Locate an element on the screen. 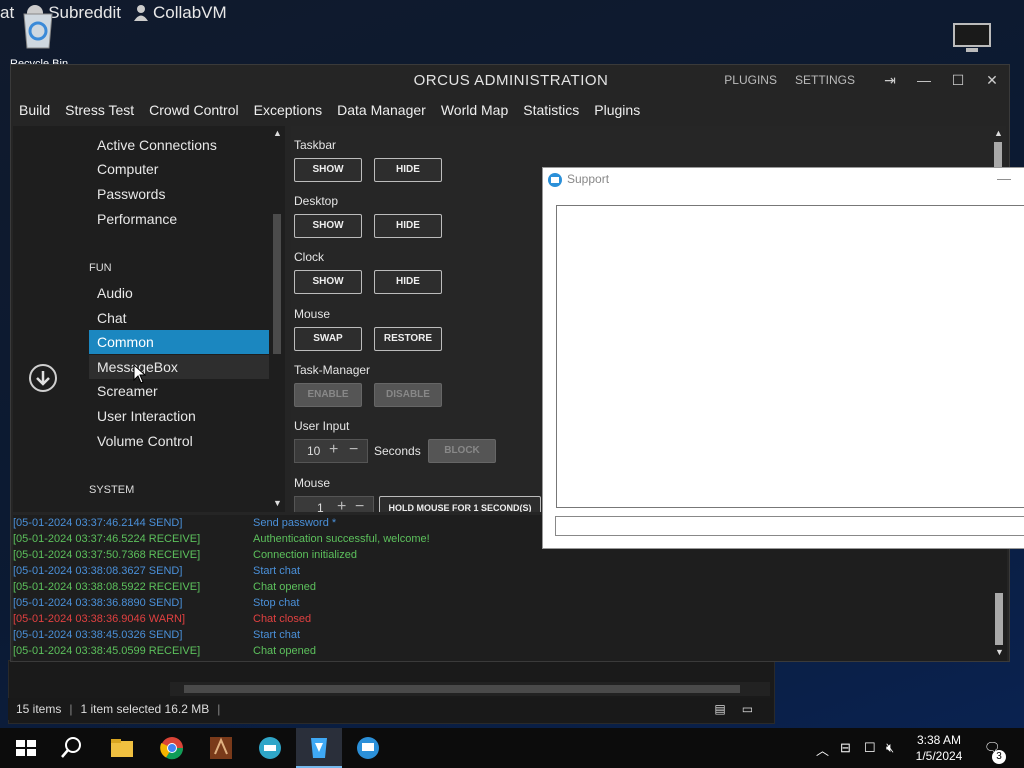  menu-exceptions: Exceptions is located at coordinates (288, 110).